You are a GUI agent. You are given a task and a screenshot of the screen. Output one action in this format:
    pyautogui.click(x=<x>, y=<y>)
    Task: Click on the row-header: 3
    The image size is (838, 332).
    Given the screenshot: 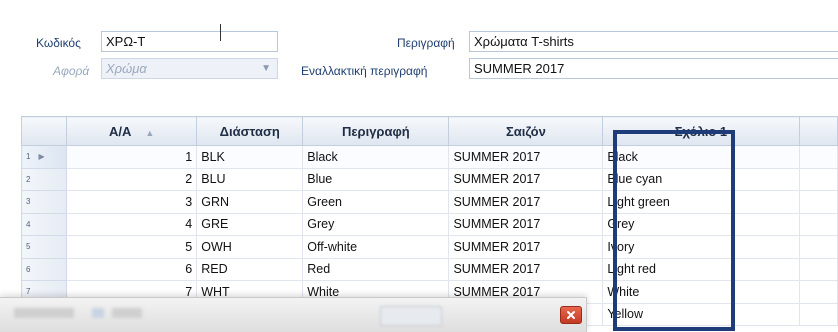 What is the action you would take?
    pyautogui.click(x=44, y=202)
    